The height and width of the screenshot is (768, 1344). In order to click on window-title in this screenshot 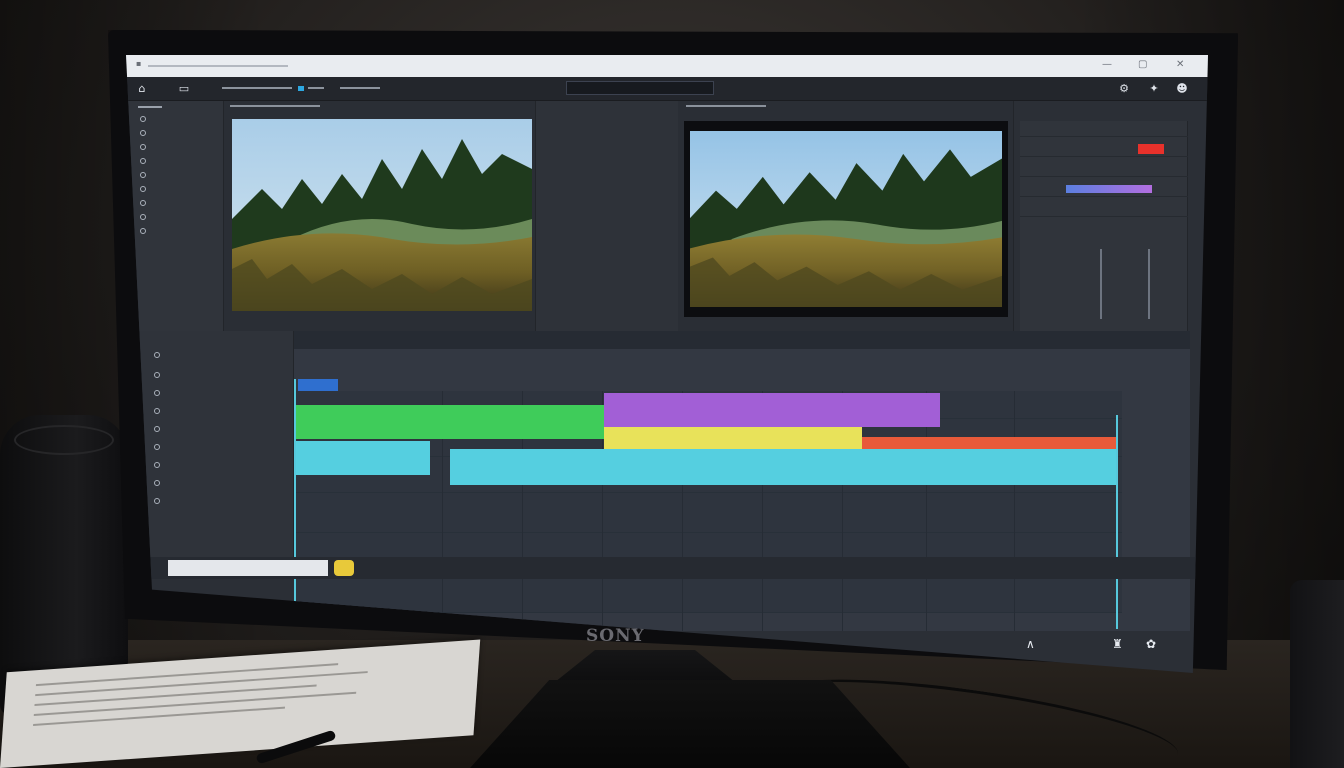, I will do `click(218, 66)`.